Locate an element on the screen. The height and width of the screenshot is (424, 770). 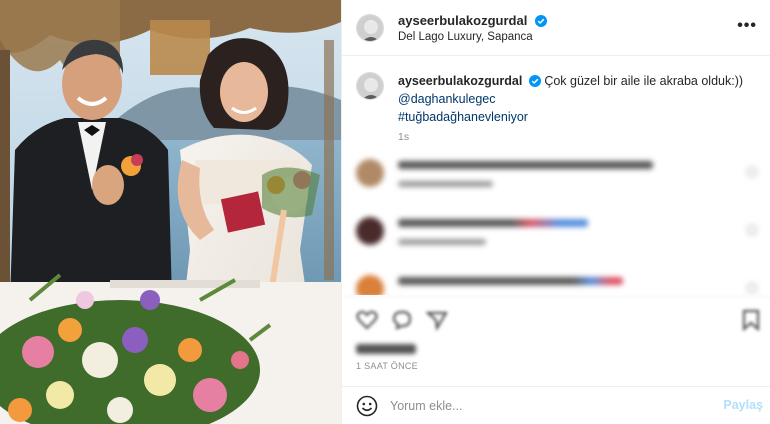
post-timestamp: 1 SAAT ÖNCE is located at coordinates (387, 366).